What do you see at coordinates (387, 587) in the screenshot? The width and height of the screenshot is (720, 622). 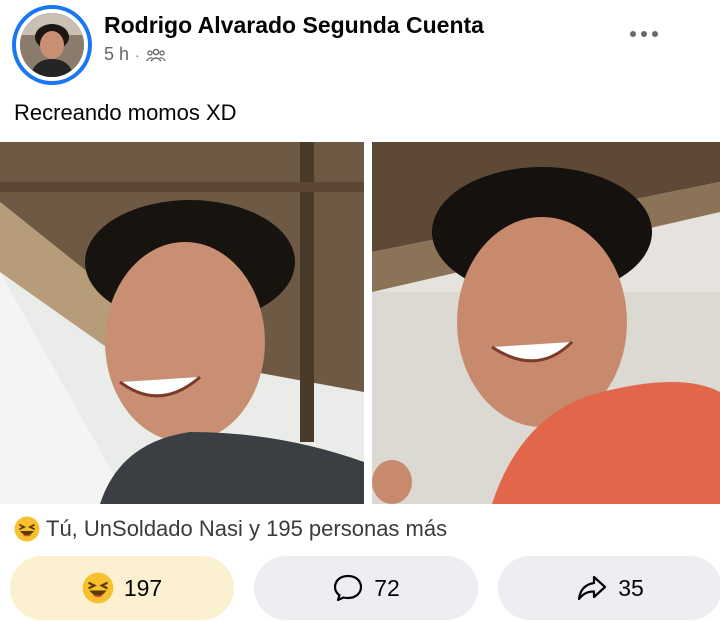 I see `comment-count: 72` at bounding box center [387, 587].